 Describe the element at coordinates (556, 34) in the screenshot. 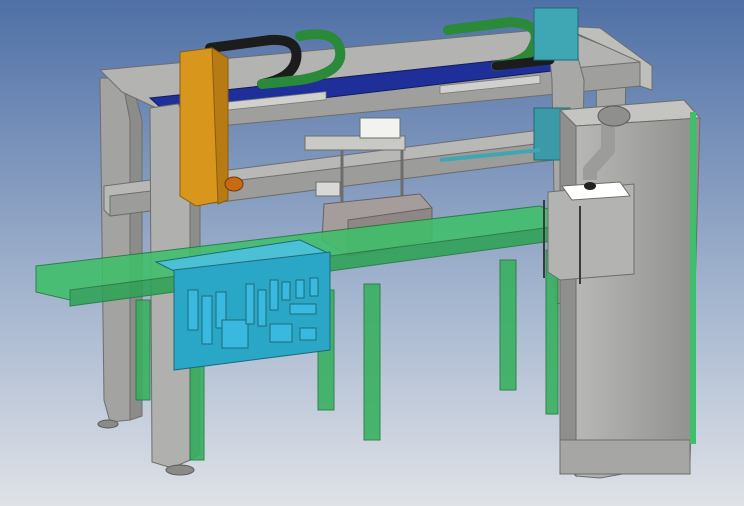

I see `drive-box-top` at that location.